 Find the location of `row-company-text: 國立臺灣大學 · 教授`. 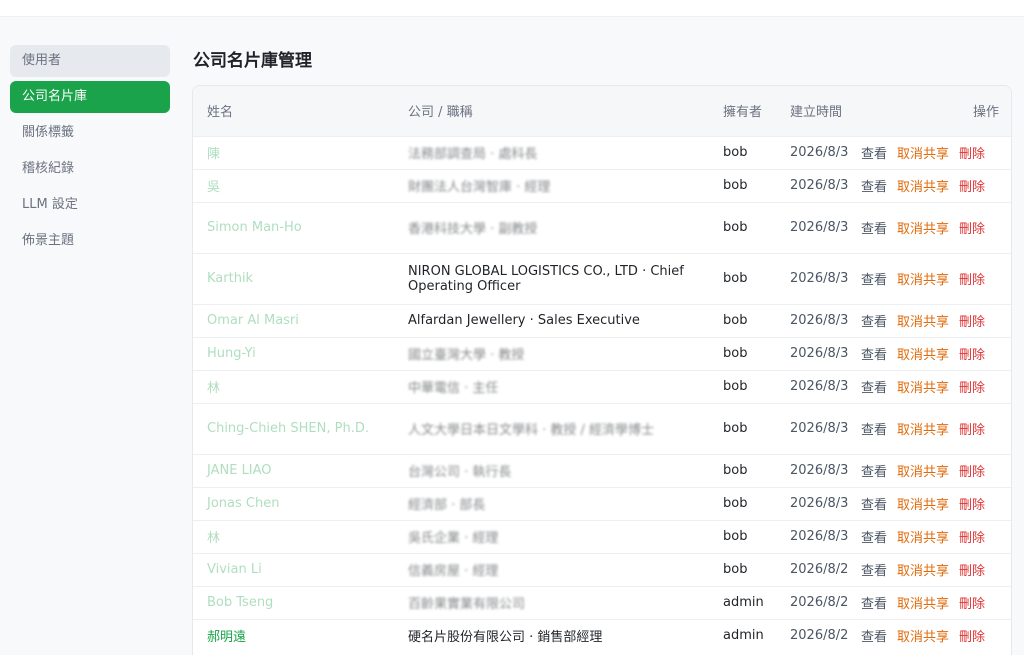

row-company-text: 國立臺灣大學 · 教授 is located at coordinates (466, 355).